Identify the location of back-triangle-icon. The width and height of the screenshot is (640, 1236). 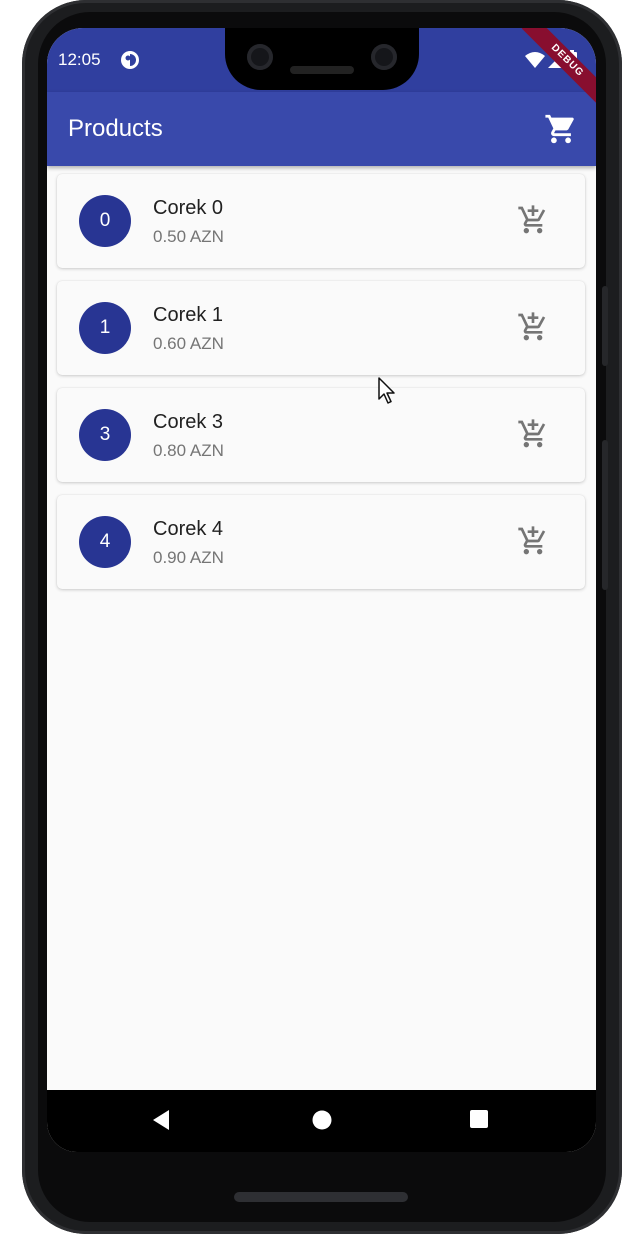
(161, 1122).